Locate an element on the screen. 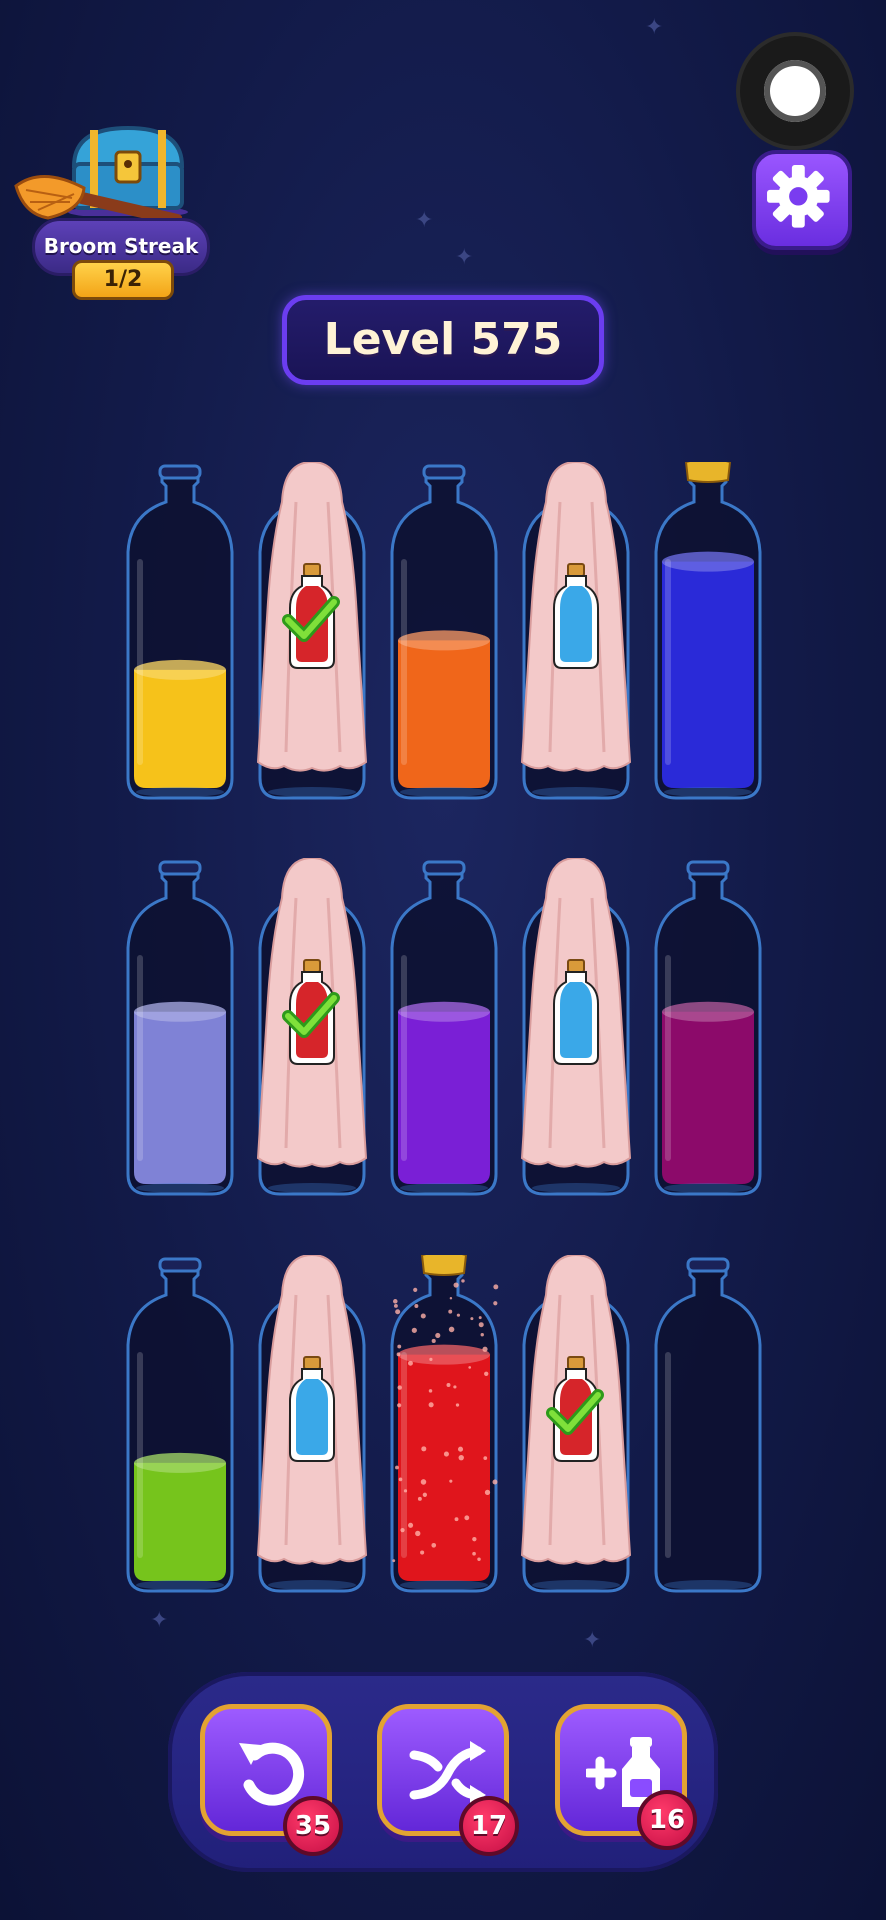 Image resolution: width=886 pixels, height=1920 pixels. broom-streak-widget: Broom Streak 1/2 is located at coordinates (112, 210).